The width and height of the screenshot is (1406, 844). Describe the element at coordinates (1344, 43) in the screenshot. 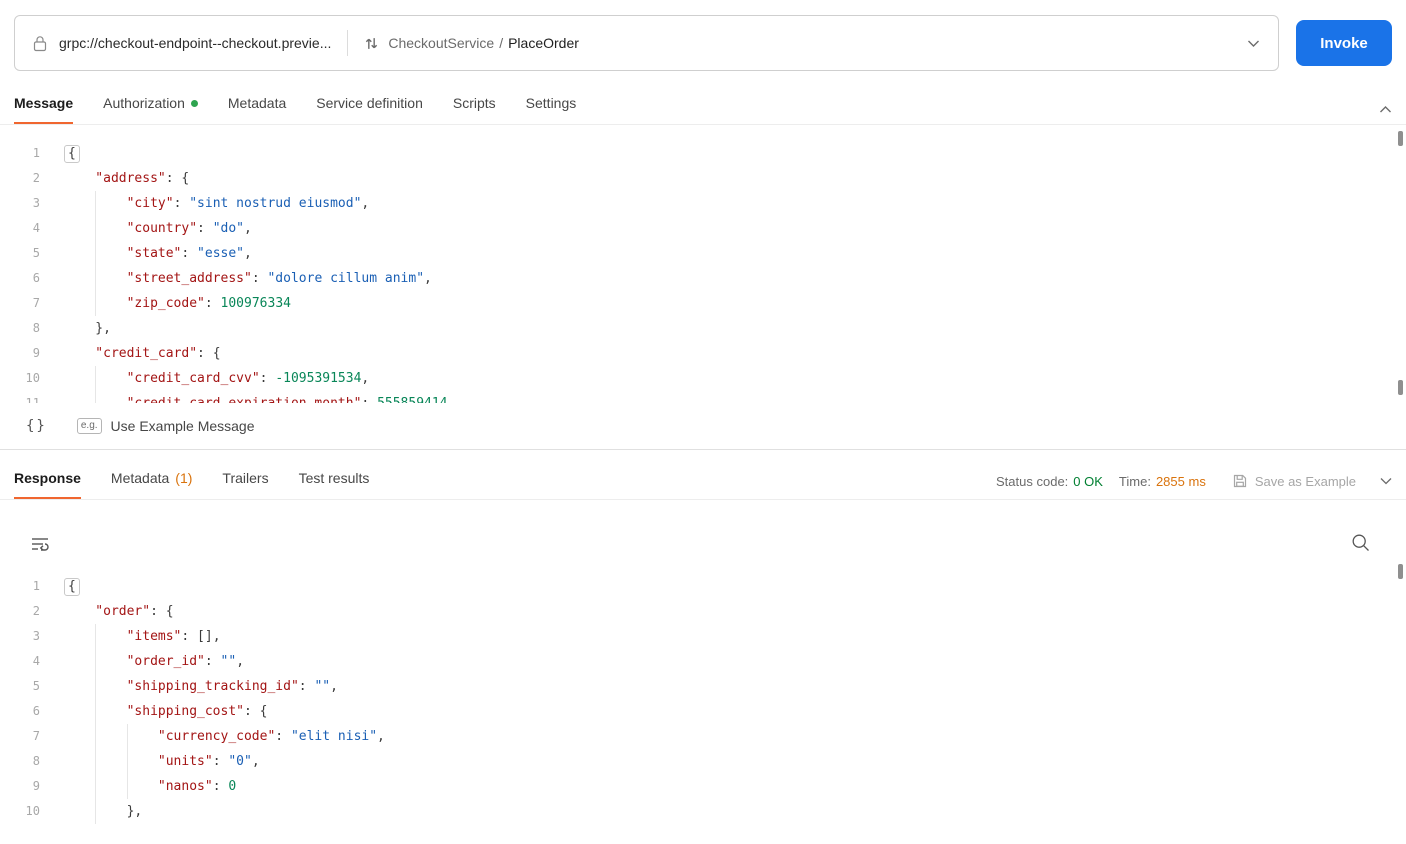

I see `invoke-button: Invoke` at that location.